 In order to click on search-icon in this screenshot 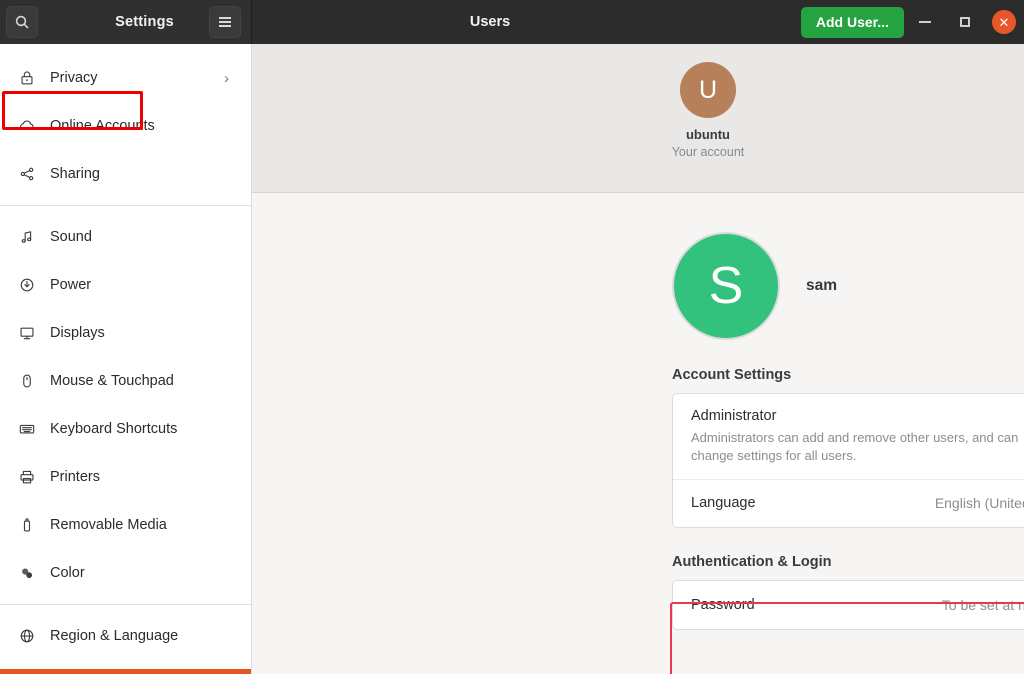, I will do `click(22, 22)`.